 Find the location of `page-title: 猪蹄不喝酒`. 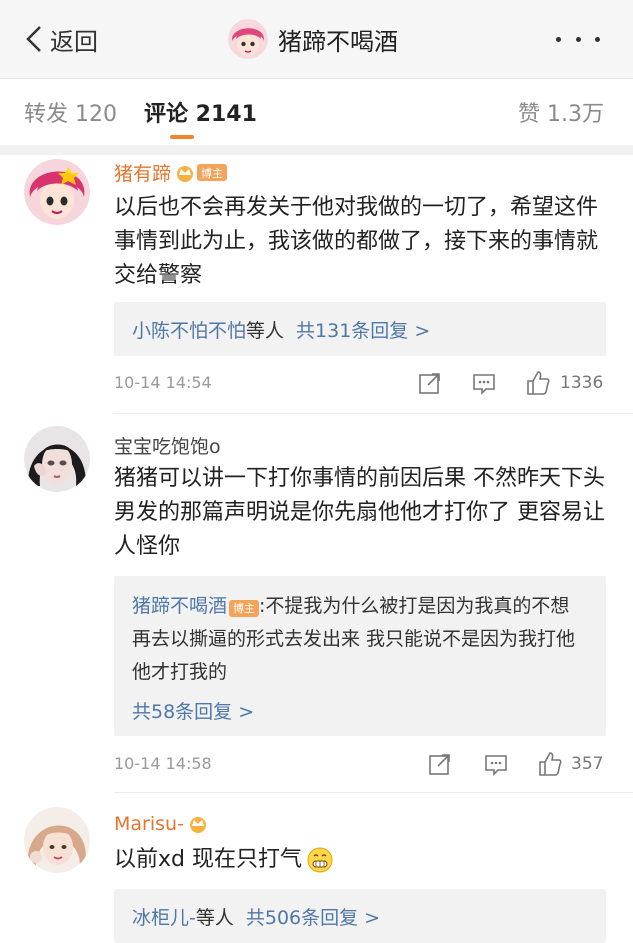

page-title: 猪蹄不喝酒 is located at coordinates (338, 41).